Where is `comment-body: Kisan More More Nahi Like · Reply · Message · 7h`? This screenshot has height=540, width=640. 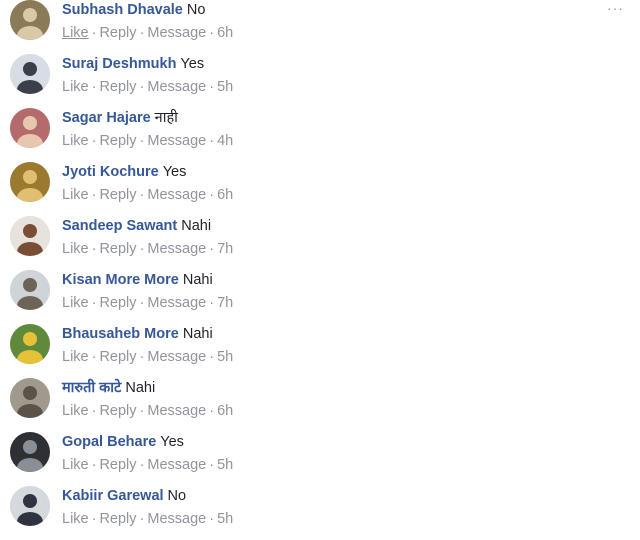 comment-body: Kisan More More Nahi Like · Reply · Message · 7h is located at coordinates (331, 291).